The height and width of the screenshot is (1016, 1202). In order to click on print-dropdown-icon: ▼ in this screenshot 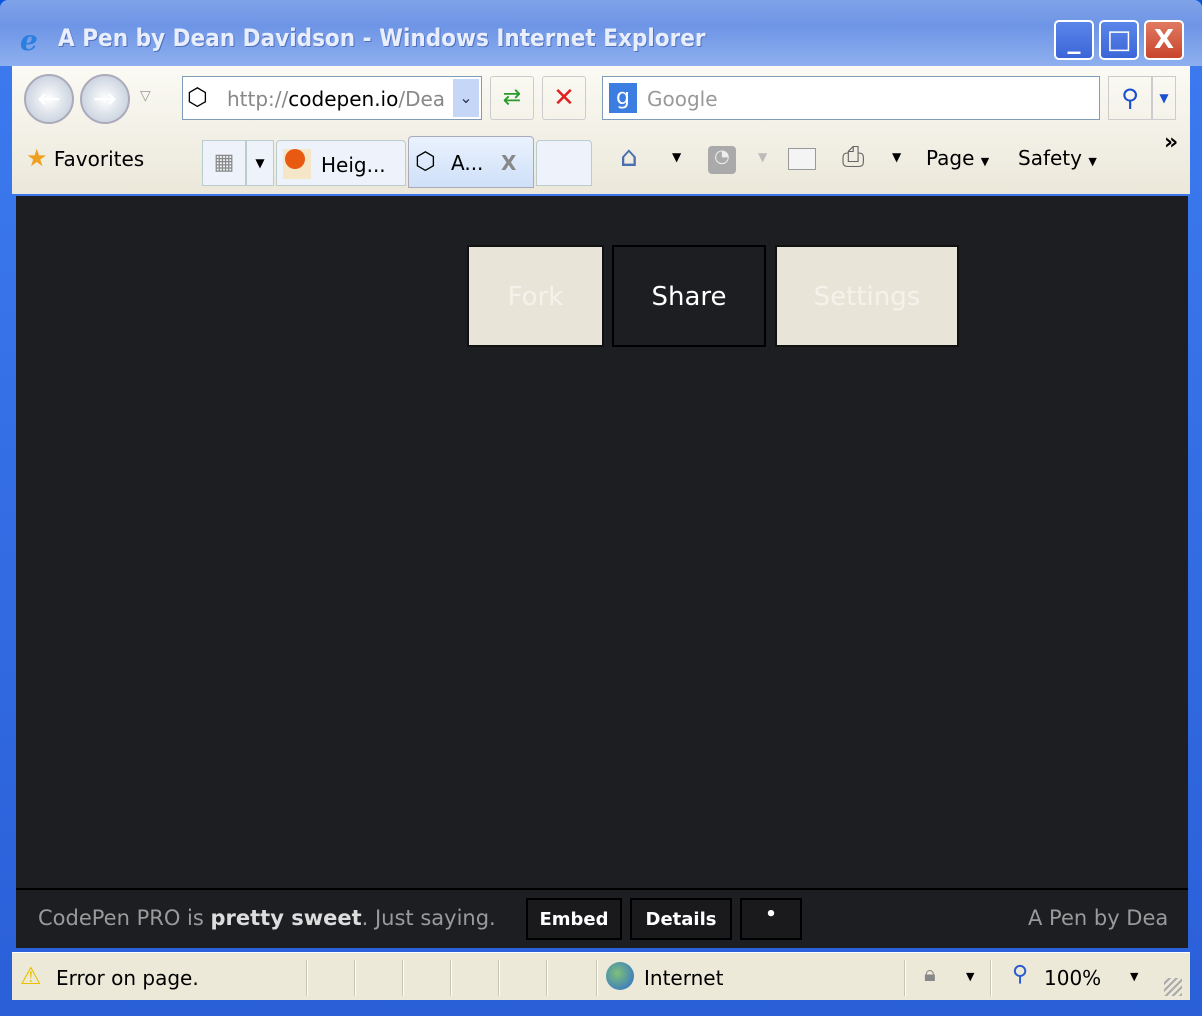, I will do `click(896, 157)`.